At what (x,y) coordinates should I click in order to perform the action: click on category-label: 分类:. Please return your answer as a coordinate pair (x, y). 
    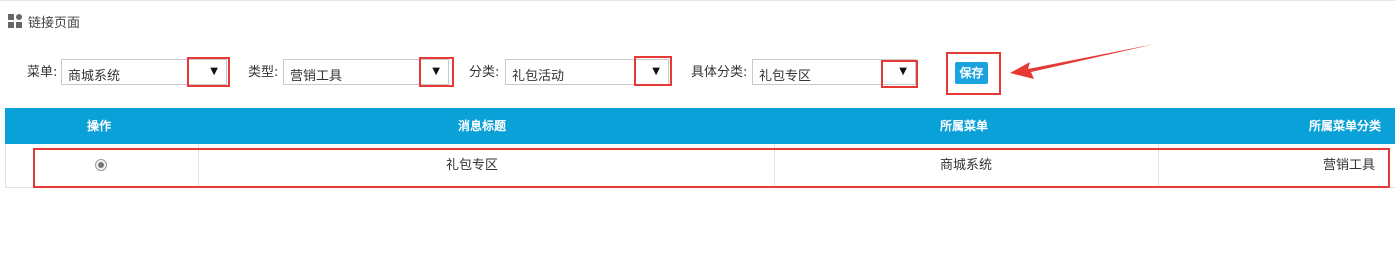
    Looking at the image, I should click on (484, 72).